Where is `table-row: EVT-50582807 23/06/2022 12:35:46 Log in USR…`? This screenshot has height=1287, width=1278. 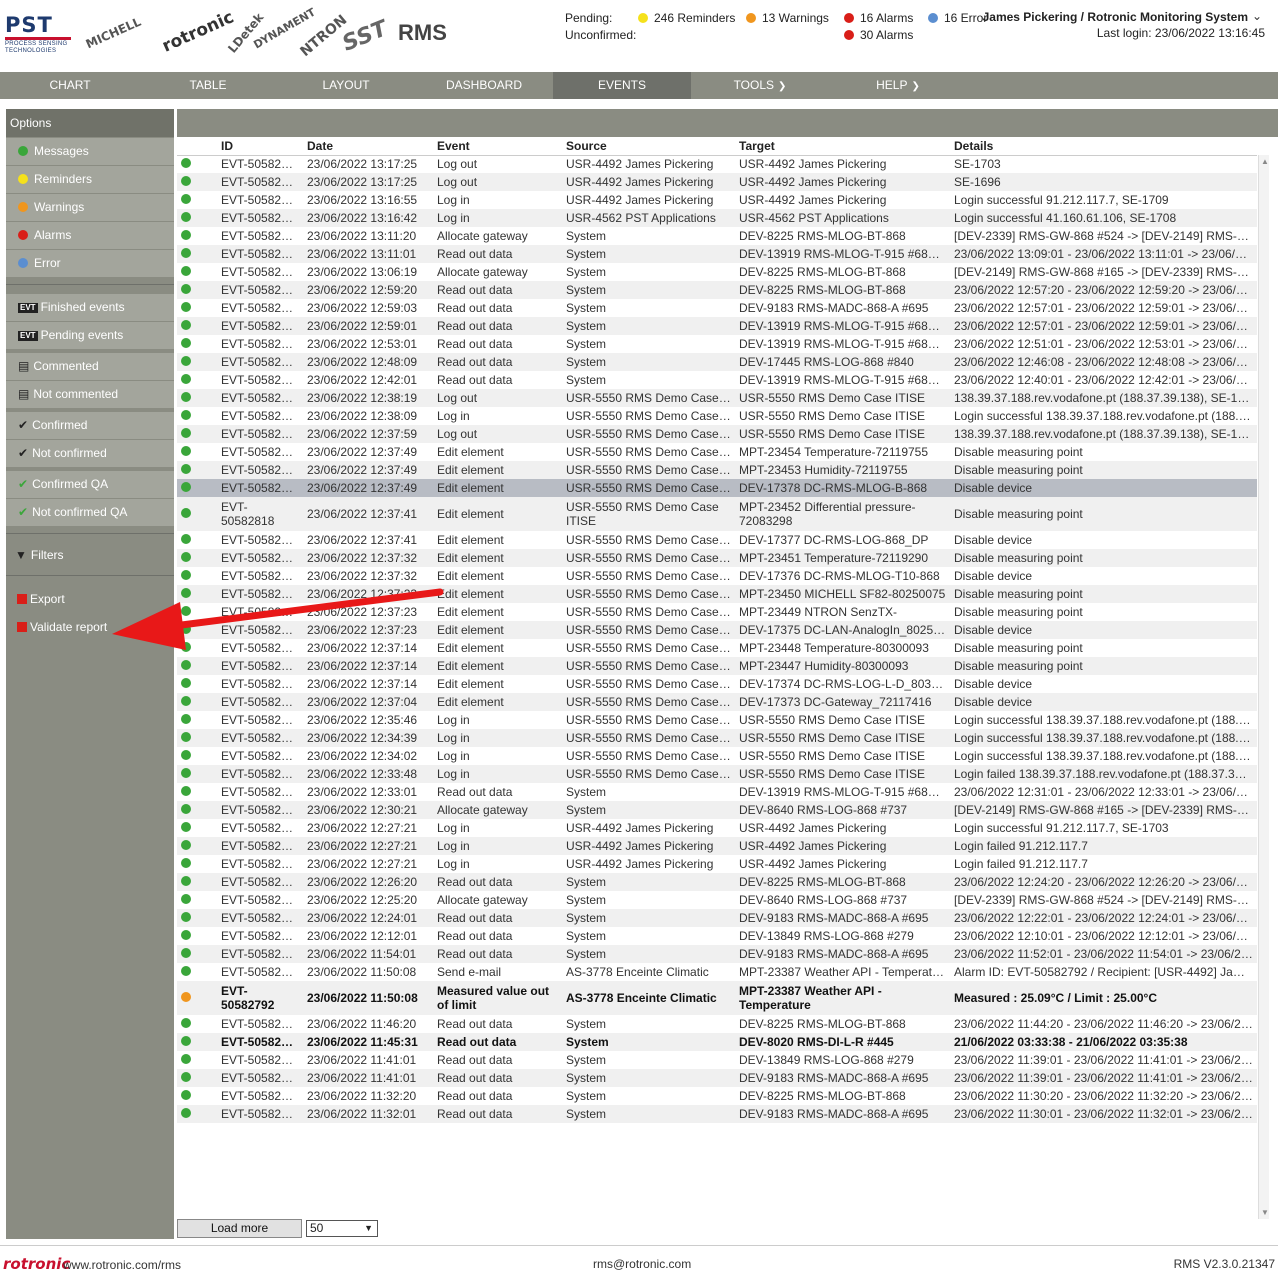
table-row: EVT-50582807 23/06/2022 12:35:46 Log in USR… is located at coordinates (717, 720).